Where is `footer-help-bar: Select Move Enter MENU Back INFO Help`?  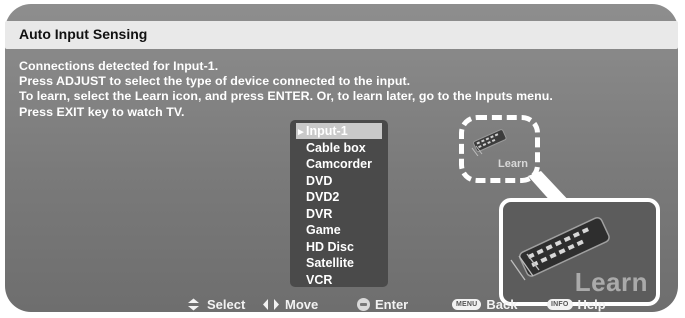
footer-help-bar: Select Move Enter MENU Back INFO Help is located at coordinates (342, 306).